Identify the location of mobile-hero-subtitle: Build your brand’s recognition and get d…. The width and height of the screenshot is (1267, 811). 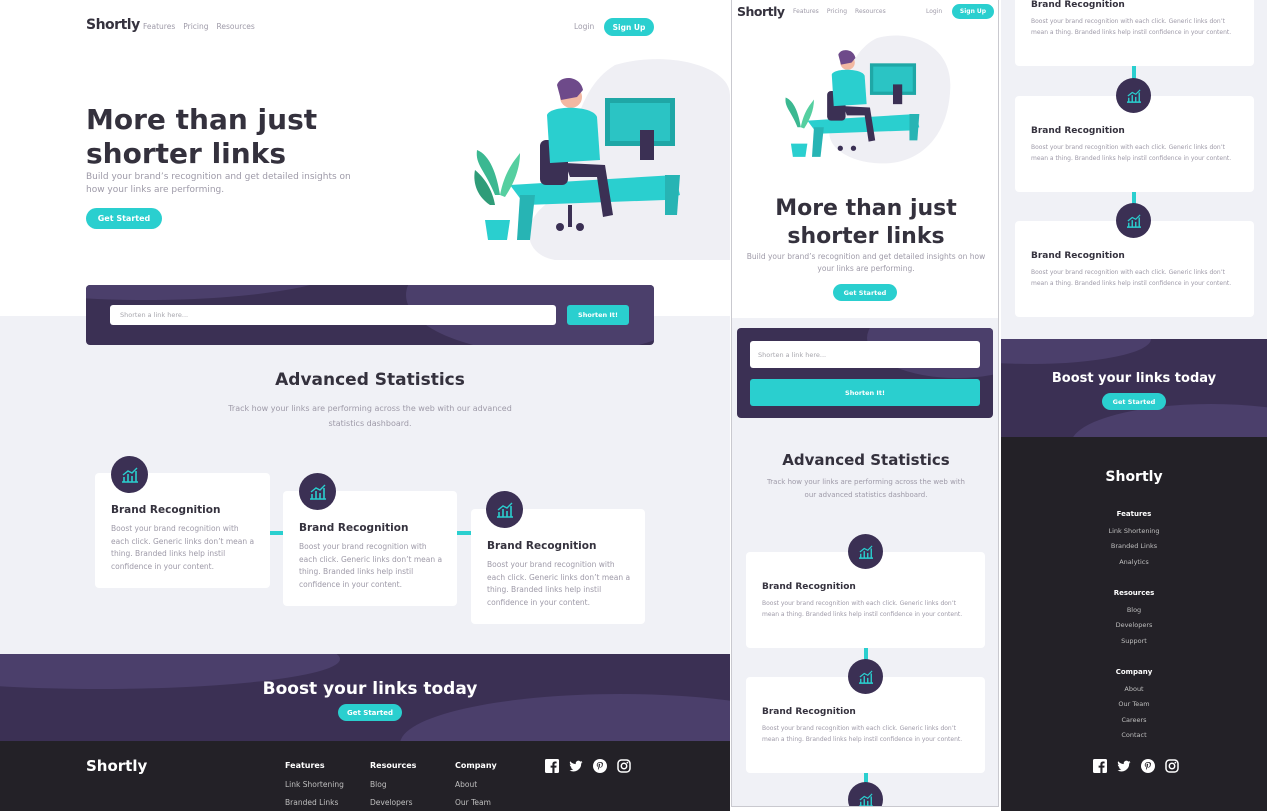
(866, 262).